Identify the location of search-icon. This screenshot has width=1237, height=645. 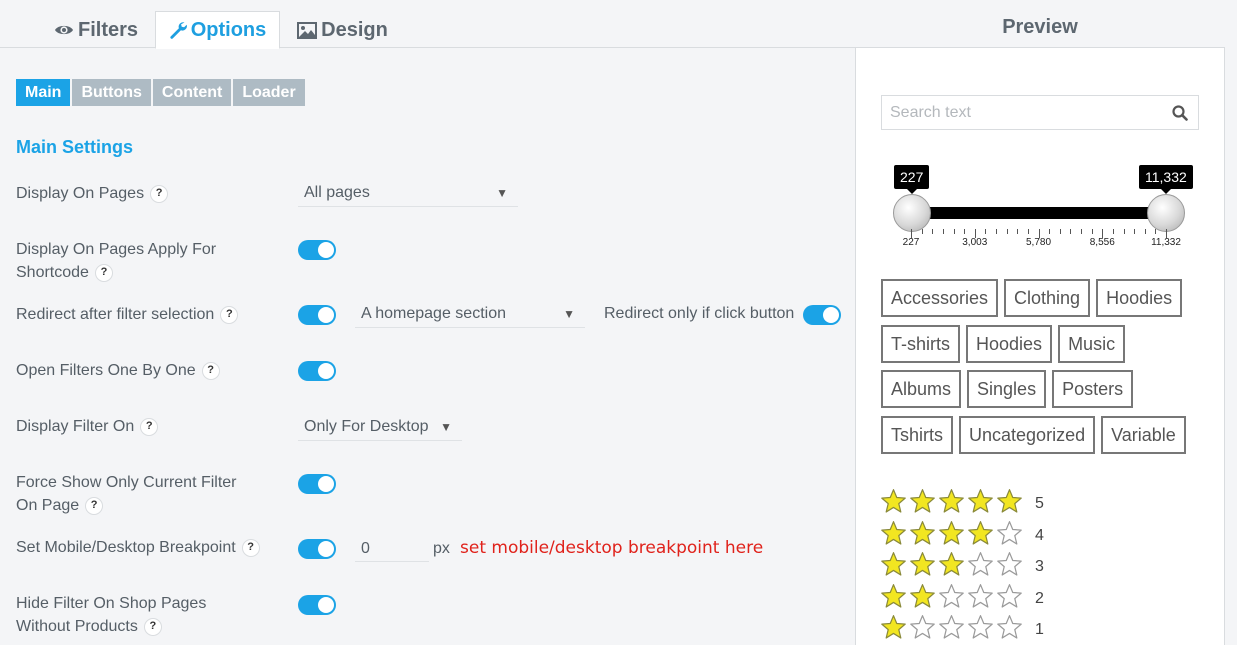
(1180, 115).